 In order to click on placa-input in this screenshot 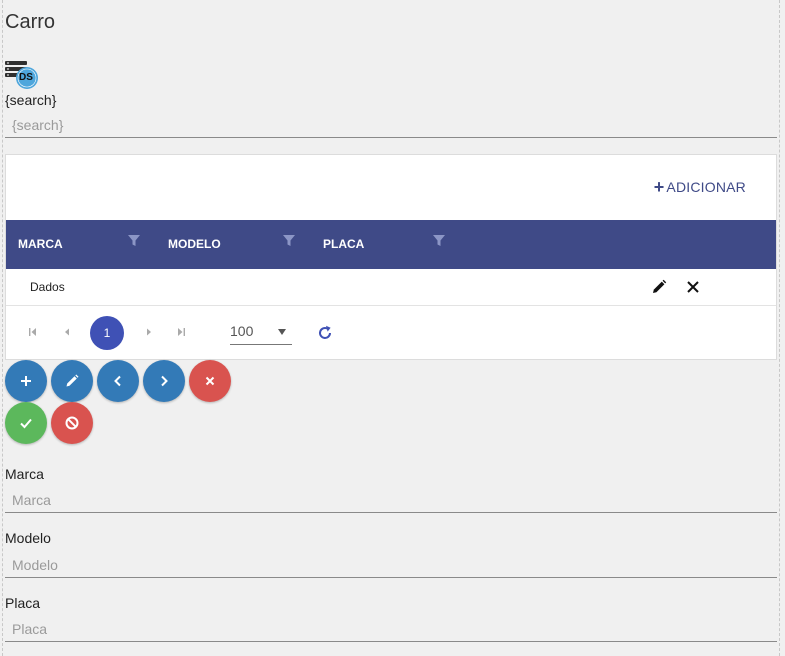, I will do `click(391, 629)`.